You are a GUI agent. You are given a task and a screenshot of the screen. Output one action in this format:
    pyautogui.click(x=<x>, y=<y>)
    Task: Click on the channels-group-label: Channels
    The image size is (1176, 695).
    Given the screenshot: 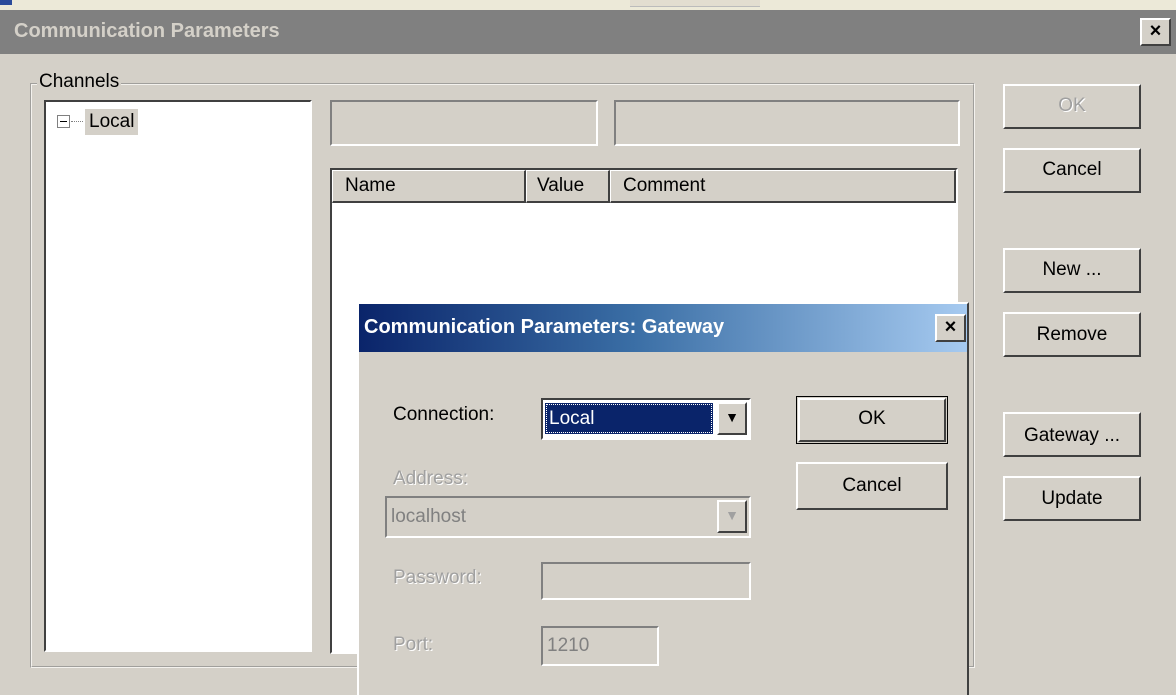 What is the action you would take?
    pyautogui.click(x=79, y=82)
    